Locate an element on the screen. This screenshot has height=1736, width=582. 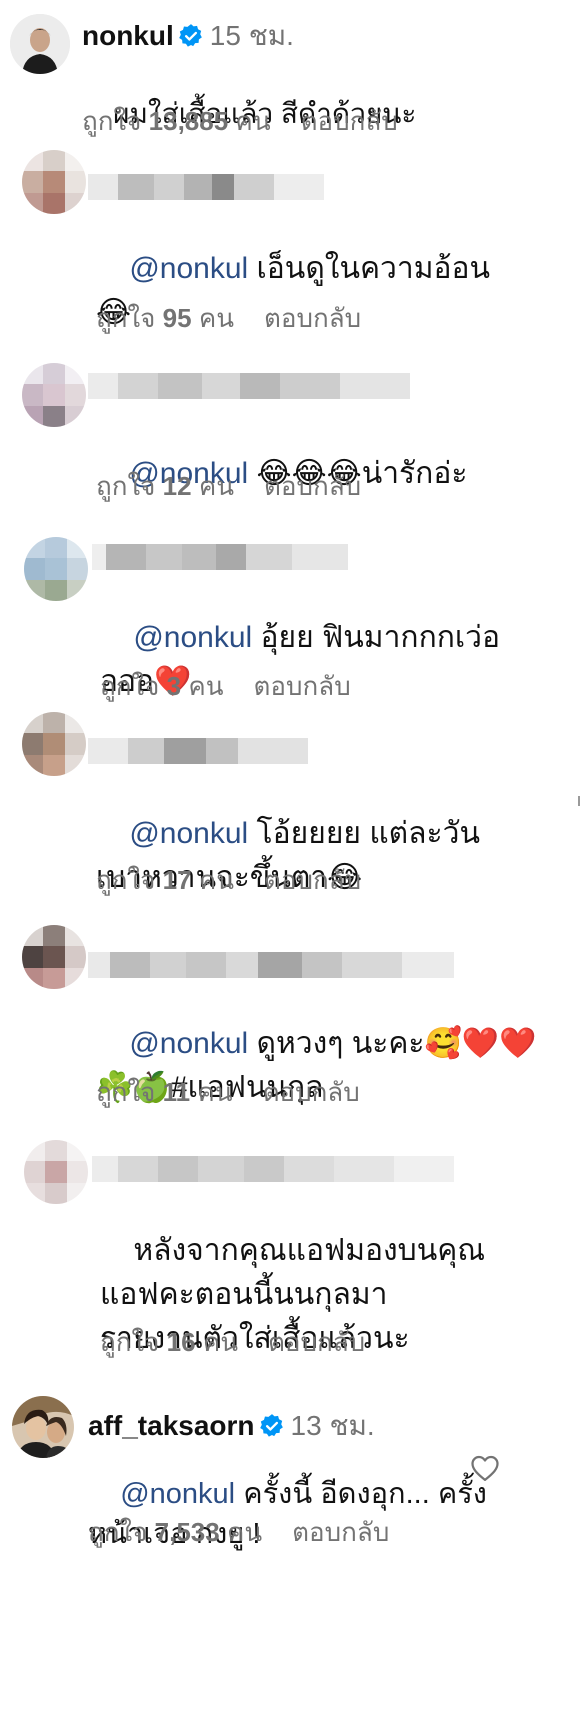
like-count: ถูกใจ 16 คน is located at coordinates (169, 1342).